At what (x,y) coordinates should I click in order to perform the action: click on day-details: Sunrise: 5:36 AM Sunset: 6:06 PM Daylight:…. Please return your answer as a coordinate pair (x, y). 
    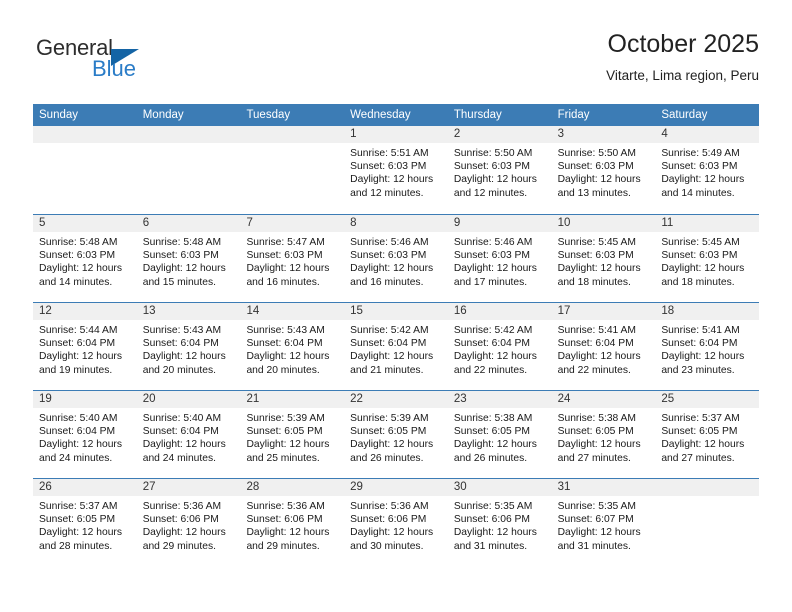
    Looking at the image, I should click on (189, 524).